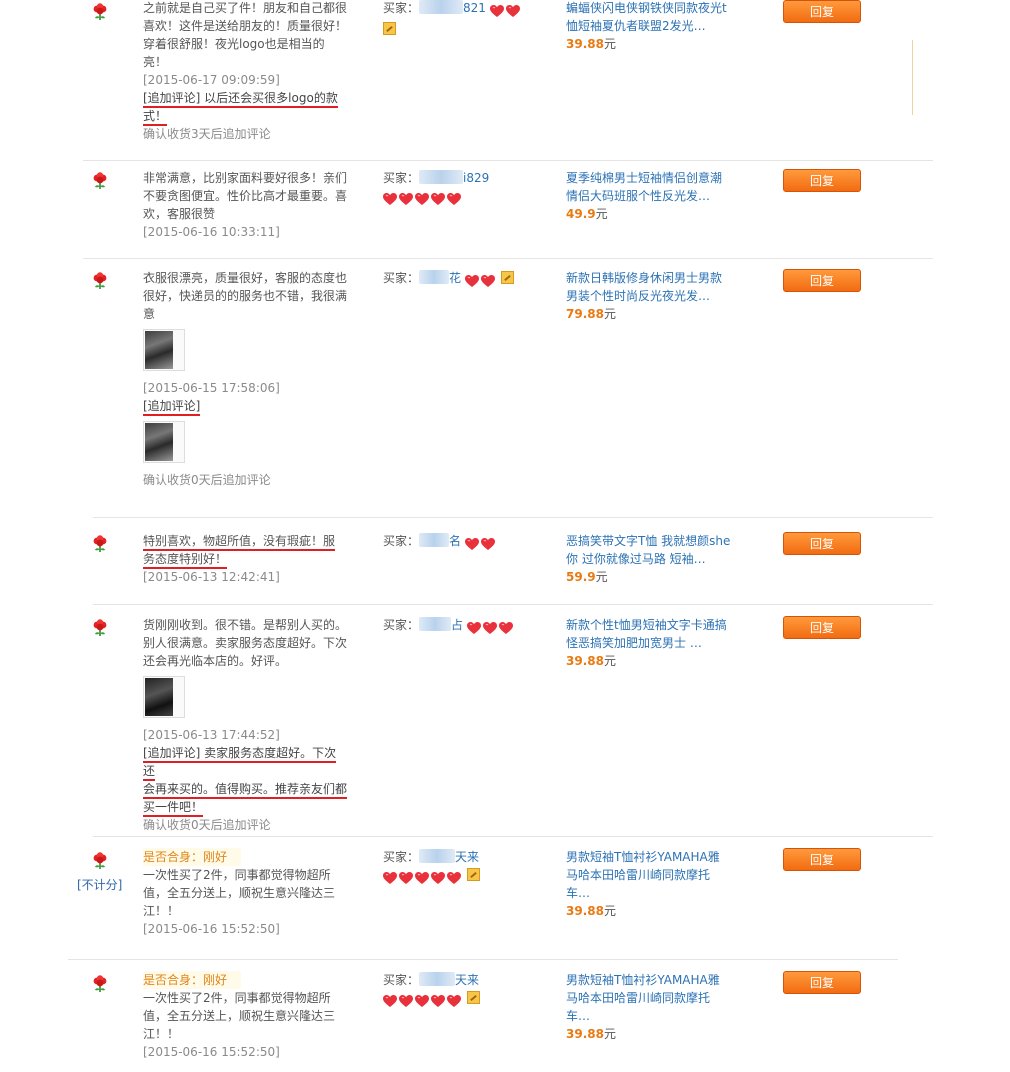 The width and height of the screenshot is (1010, 1072). Describe the element at coordinates (457, 625) in the screenshot. I see `buyer-name: 占` at that location.